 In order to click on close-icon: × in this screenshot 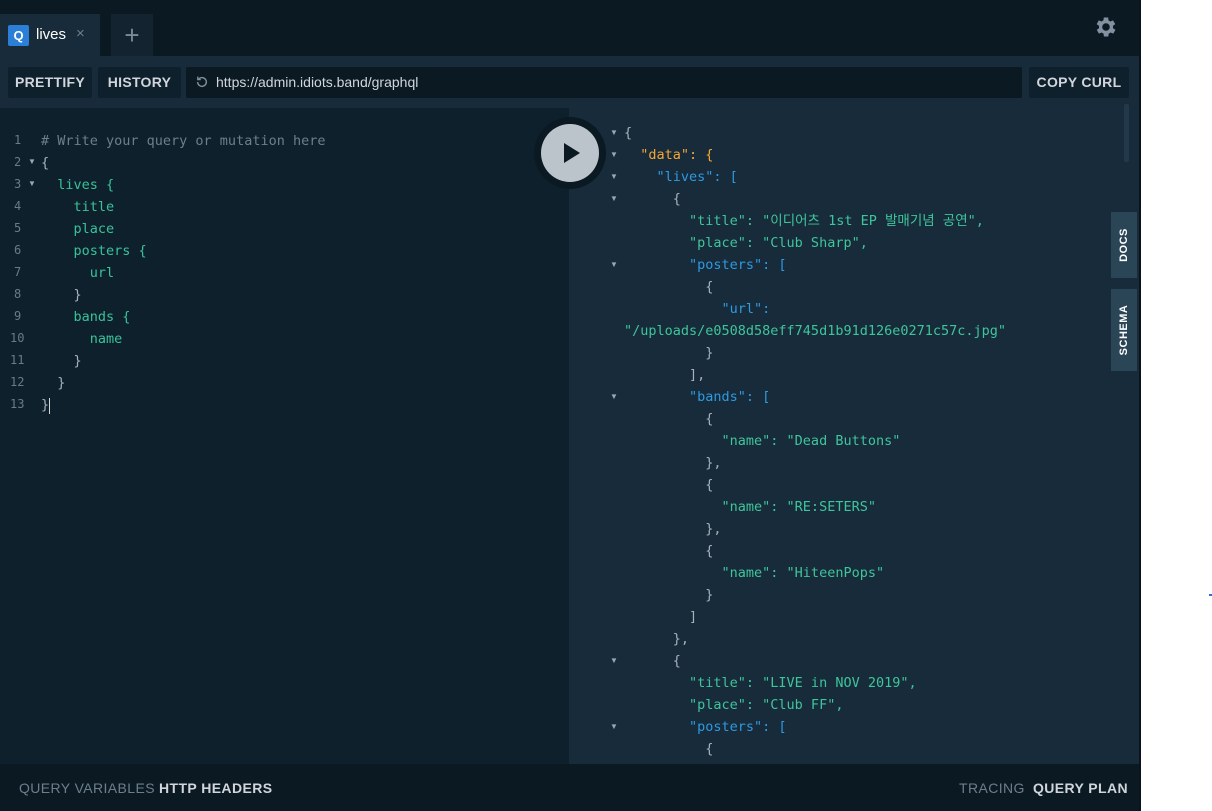, I will do `click(80, 33)`.